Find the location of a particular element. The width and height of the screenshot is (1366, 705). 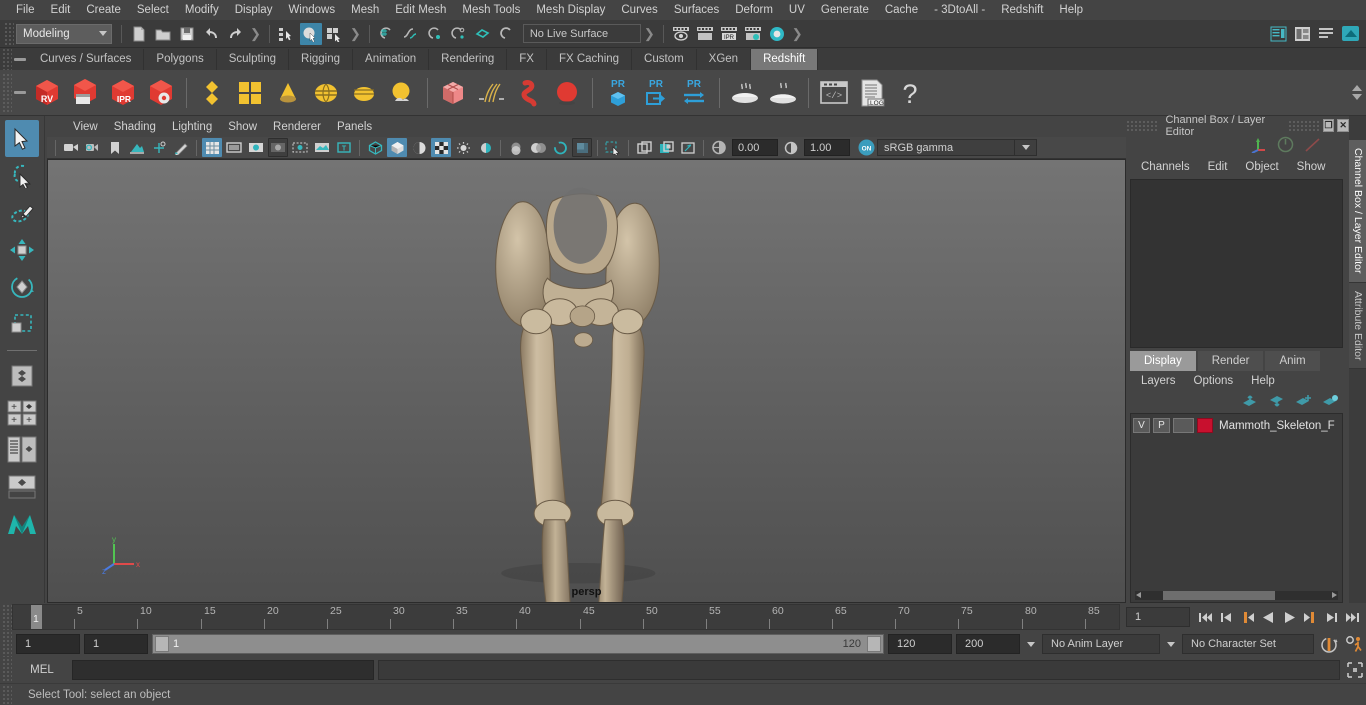

menu-help: Help is located at coordinates (1071, 10).